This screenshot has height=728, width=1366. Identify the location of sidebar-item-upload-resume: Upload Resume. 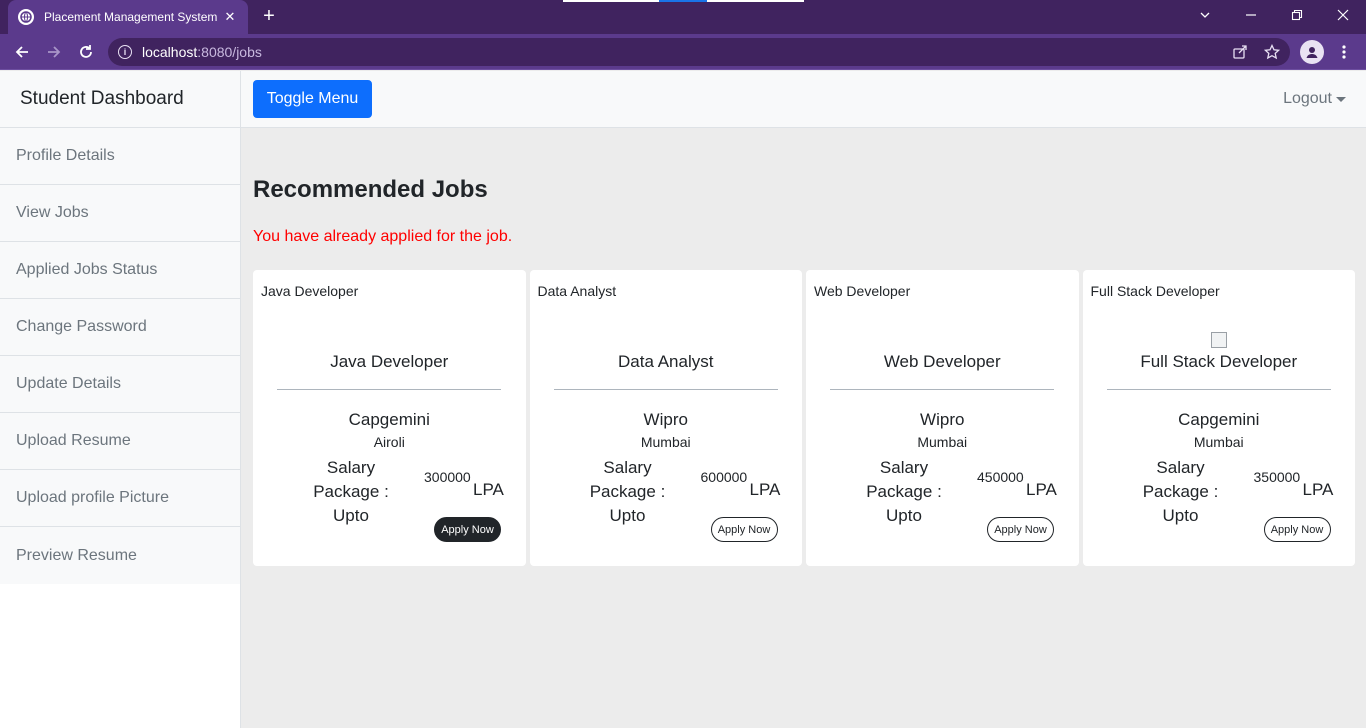
(120, 441).